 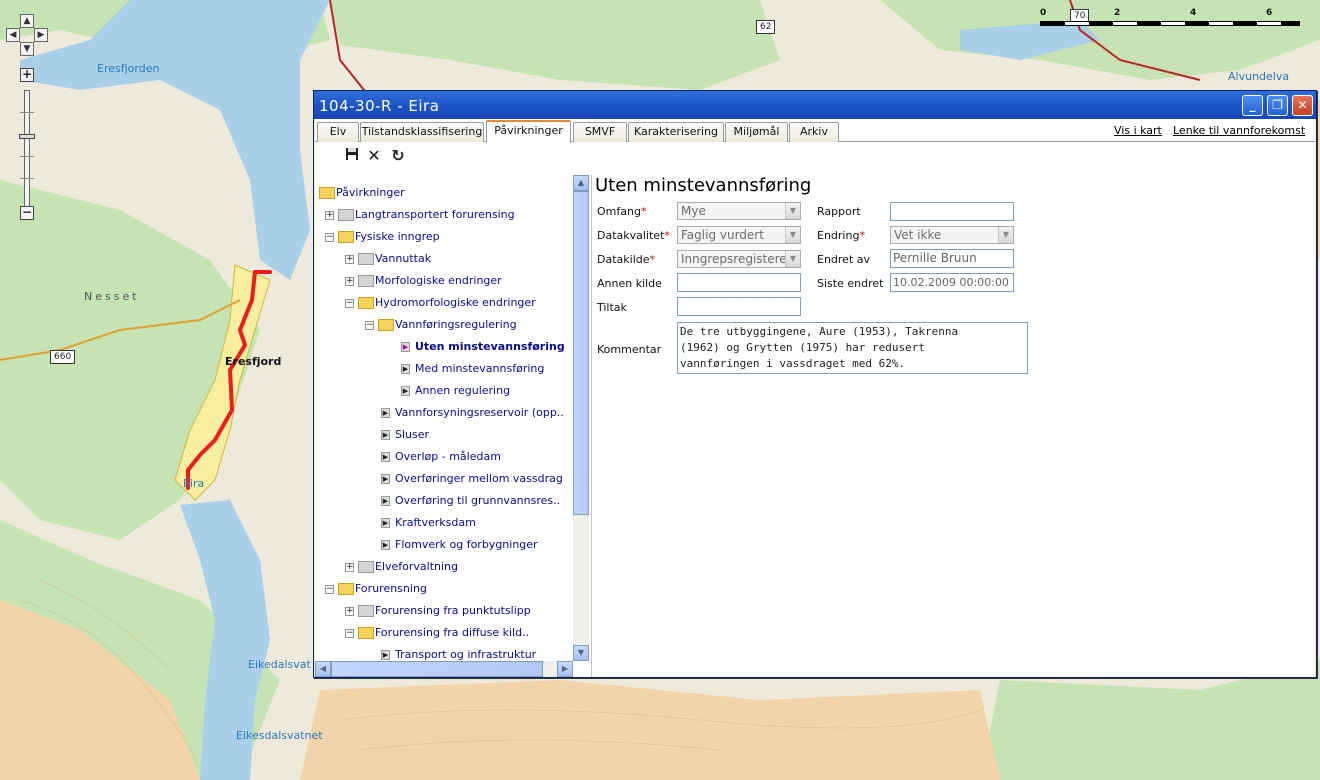 What do you see at coordinates (382, 237) in the screenshot?
I see `tree-node: − Fysiske inngrep` at bounding box center [382, 237].